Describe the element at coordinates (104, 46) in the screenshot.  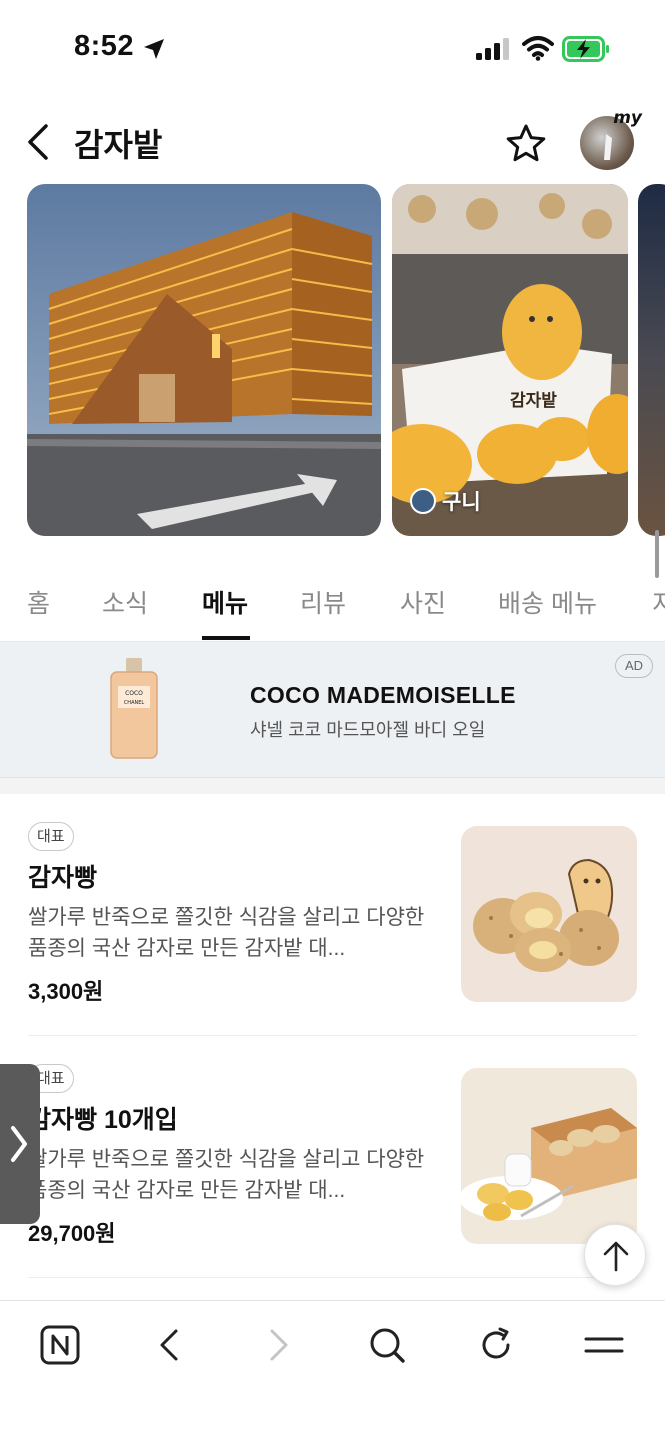
I see `status-time: 8:52` at that location.